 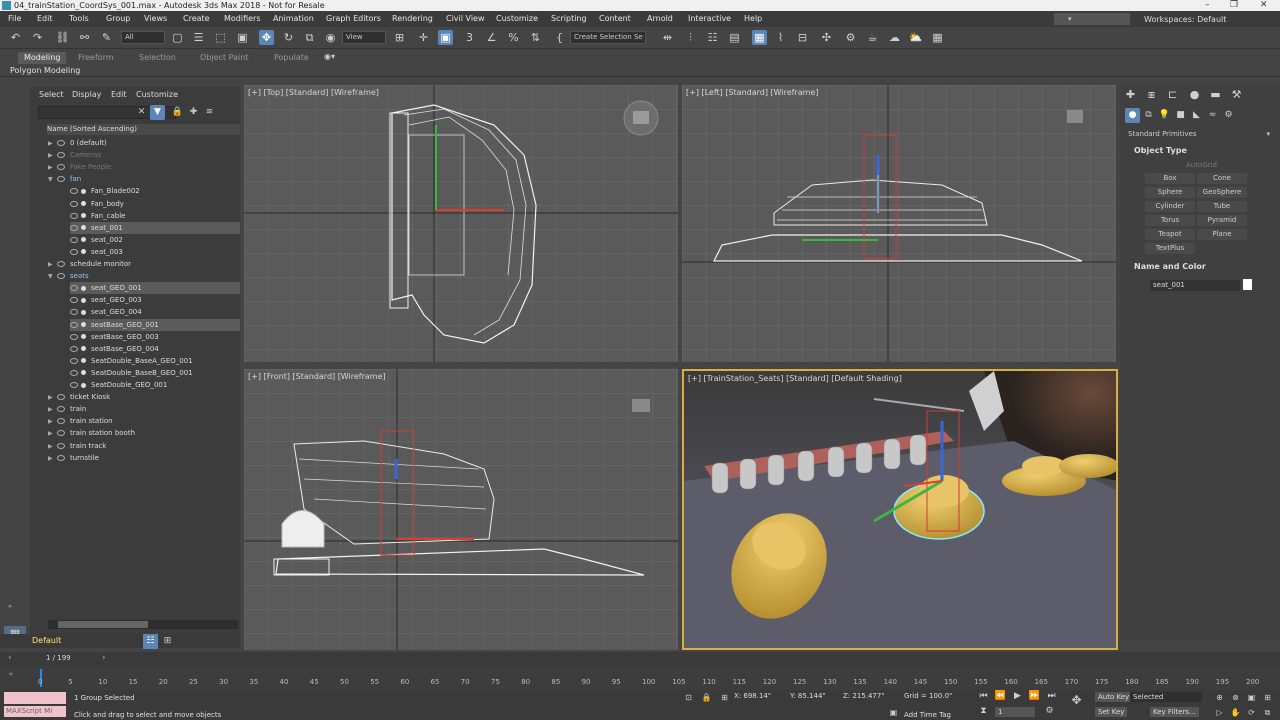 I want to click on display-tab-icon: ▬, so click(x=1215, y=94).